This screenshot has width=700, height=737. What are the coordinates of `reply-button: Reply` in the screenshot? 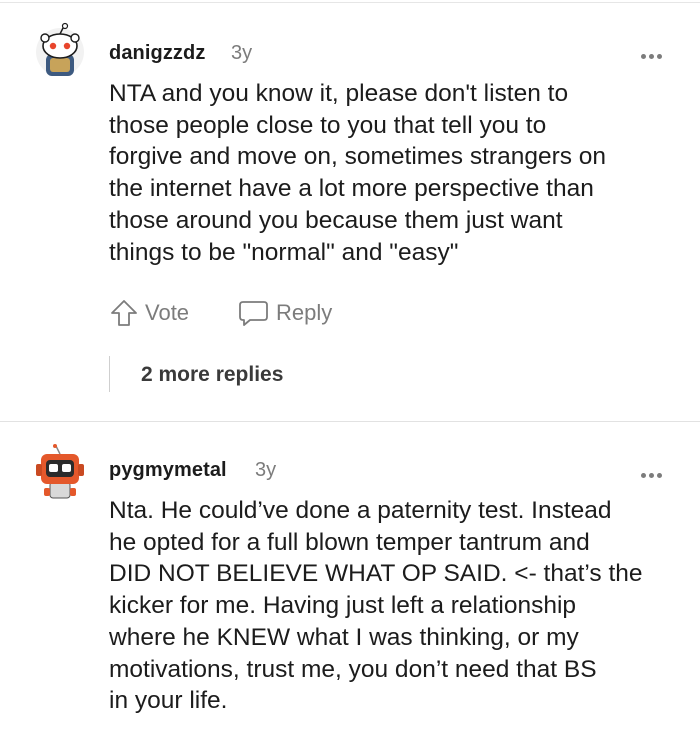 It's located at (284, 313).